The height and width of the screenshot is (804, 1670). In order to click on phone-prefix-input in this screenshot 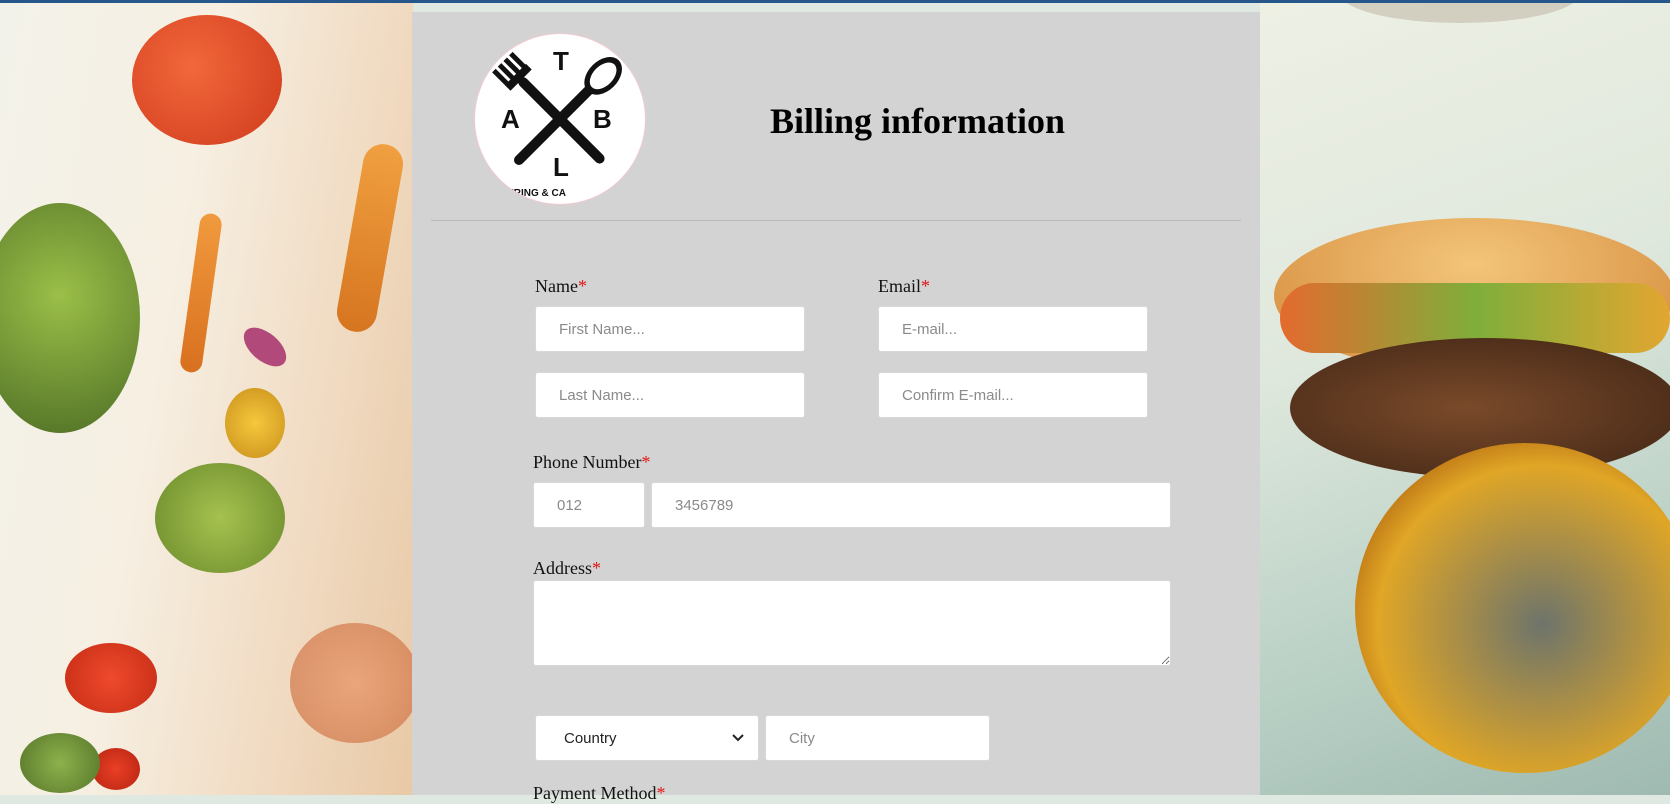, I will do `click(589, 505)`.